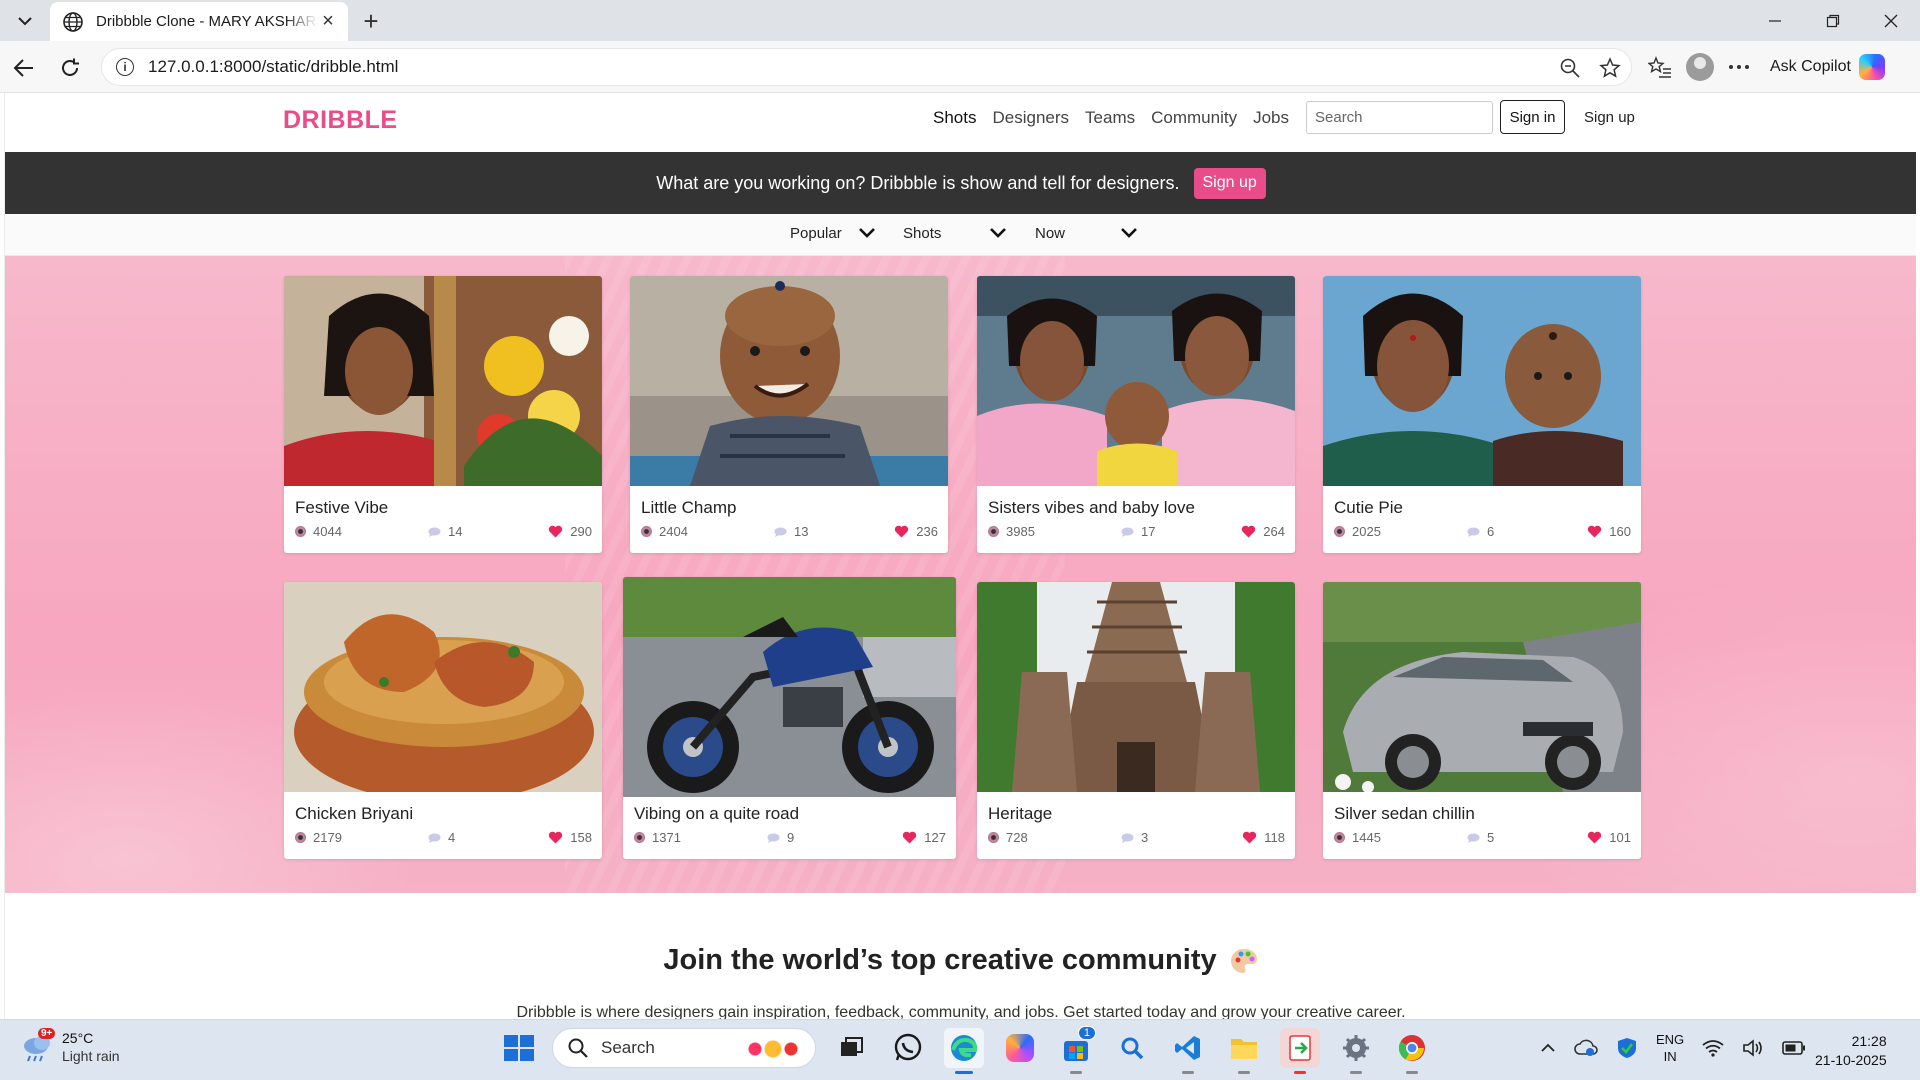  I want to click on likes-stat: 264, so click(1263, 531).